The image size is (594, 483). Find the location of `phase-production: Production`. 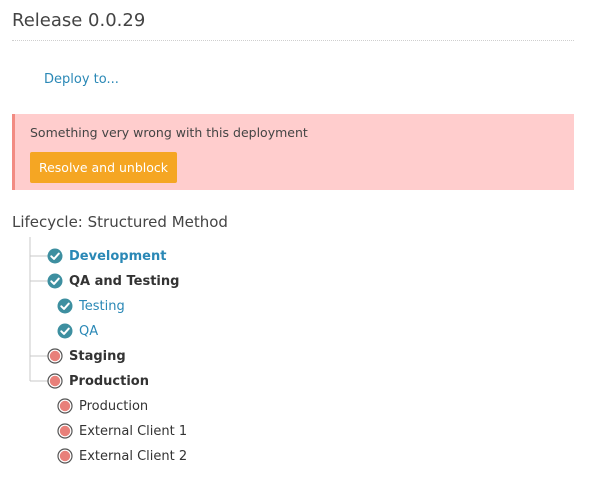

phase-production: Production is located at coordinates (98, 381).